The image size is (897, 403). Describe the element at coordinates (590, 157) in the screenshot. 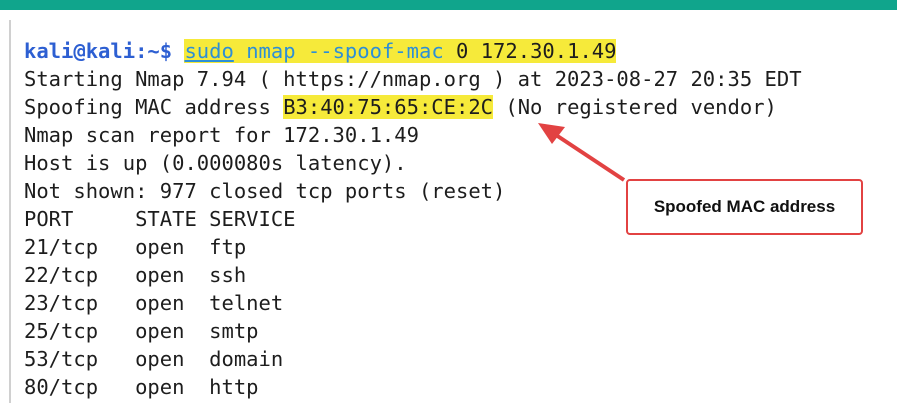

I see `callout-arrow-line` at that location.